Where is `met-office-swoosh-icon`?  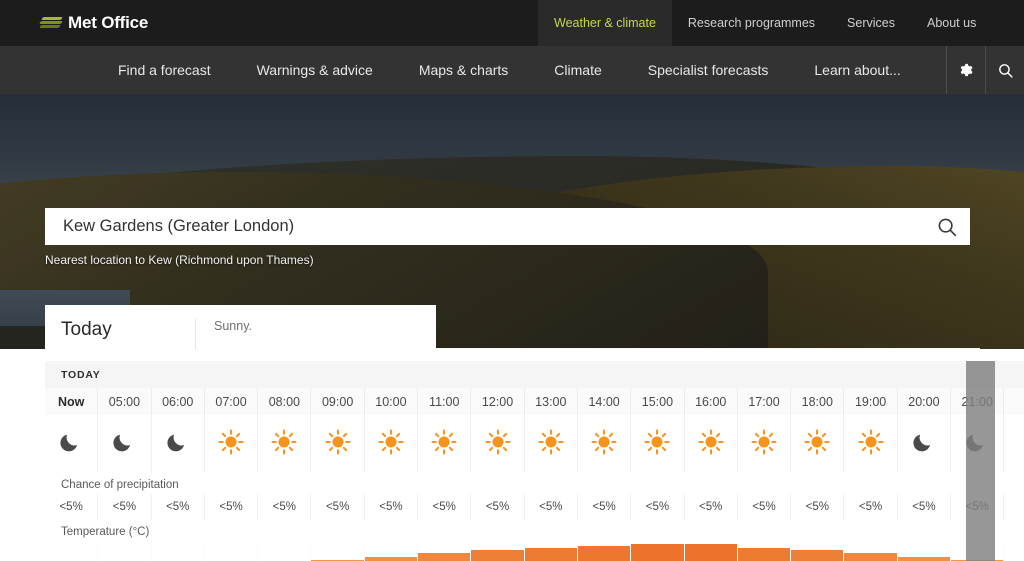
met-office-swoosh-icon is located at coordinates (51, 23).